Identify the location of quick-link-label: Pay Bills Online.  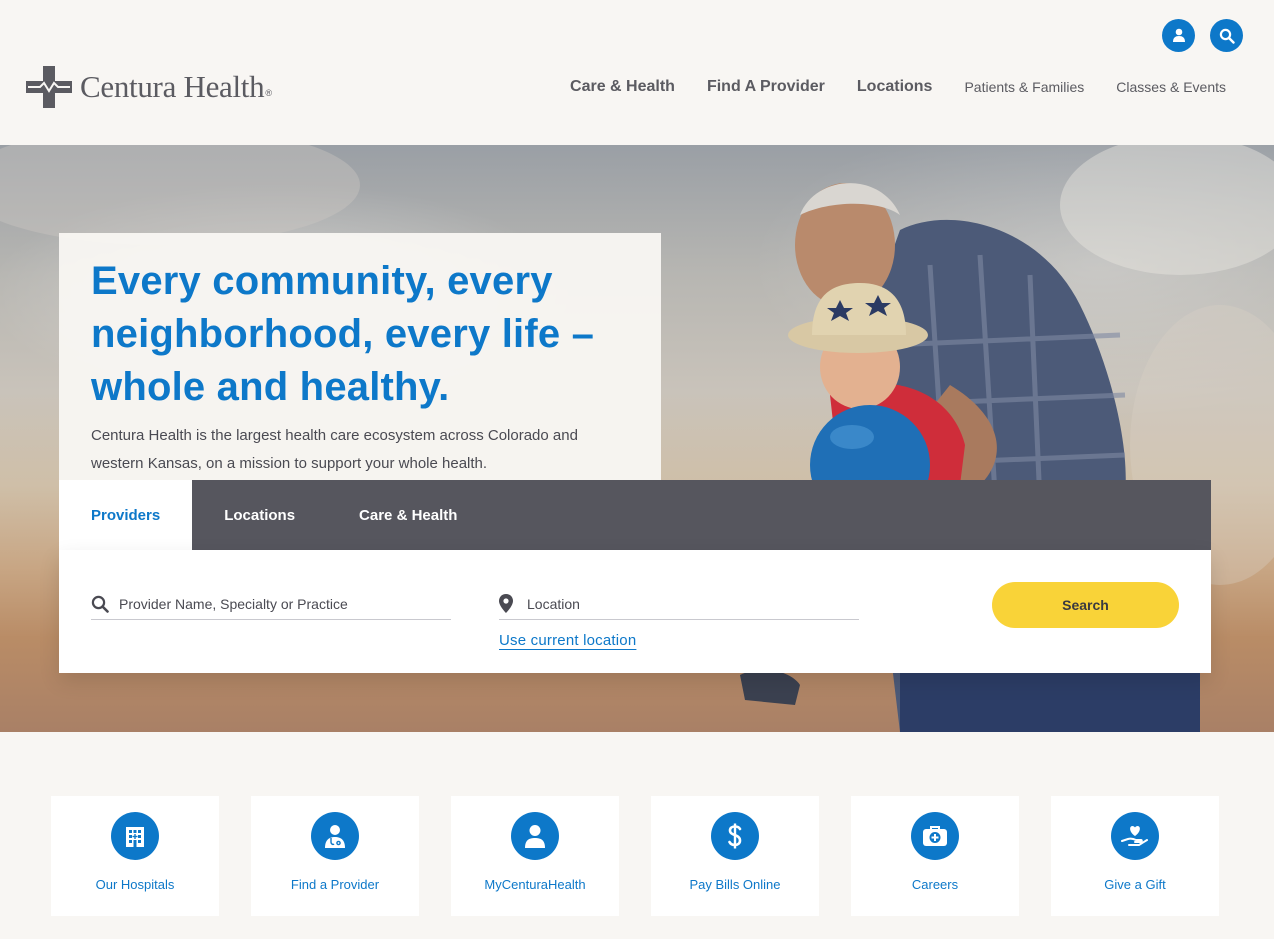
(735, 884).